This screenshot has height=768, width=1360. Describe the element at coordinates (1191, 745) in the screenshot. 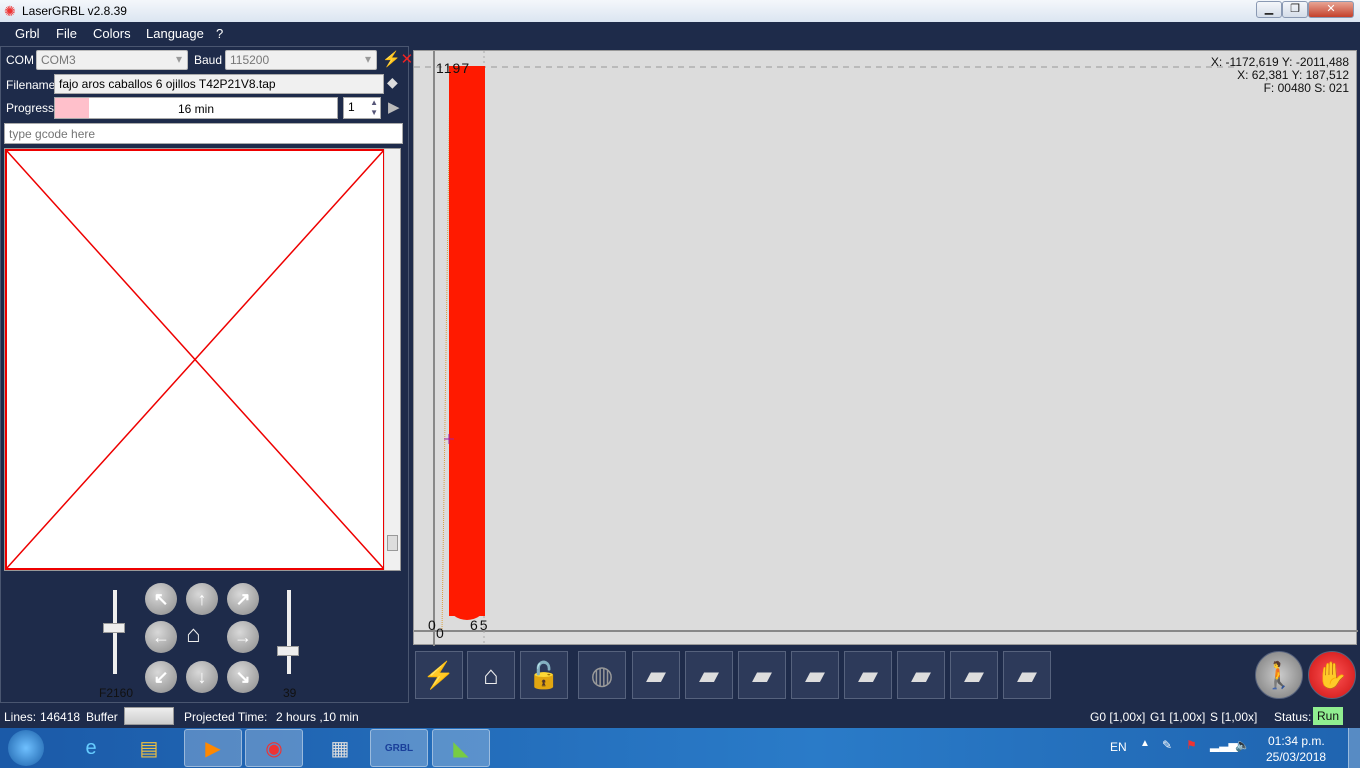

I see `action-center-icon: ⚑` at that location.